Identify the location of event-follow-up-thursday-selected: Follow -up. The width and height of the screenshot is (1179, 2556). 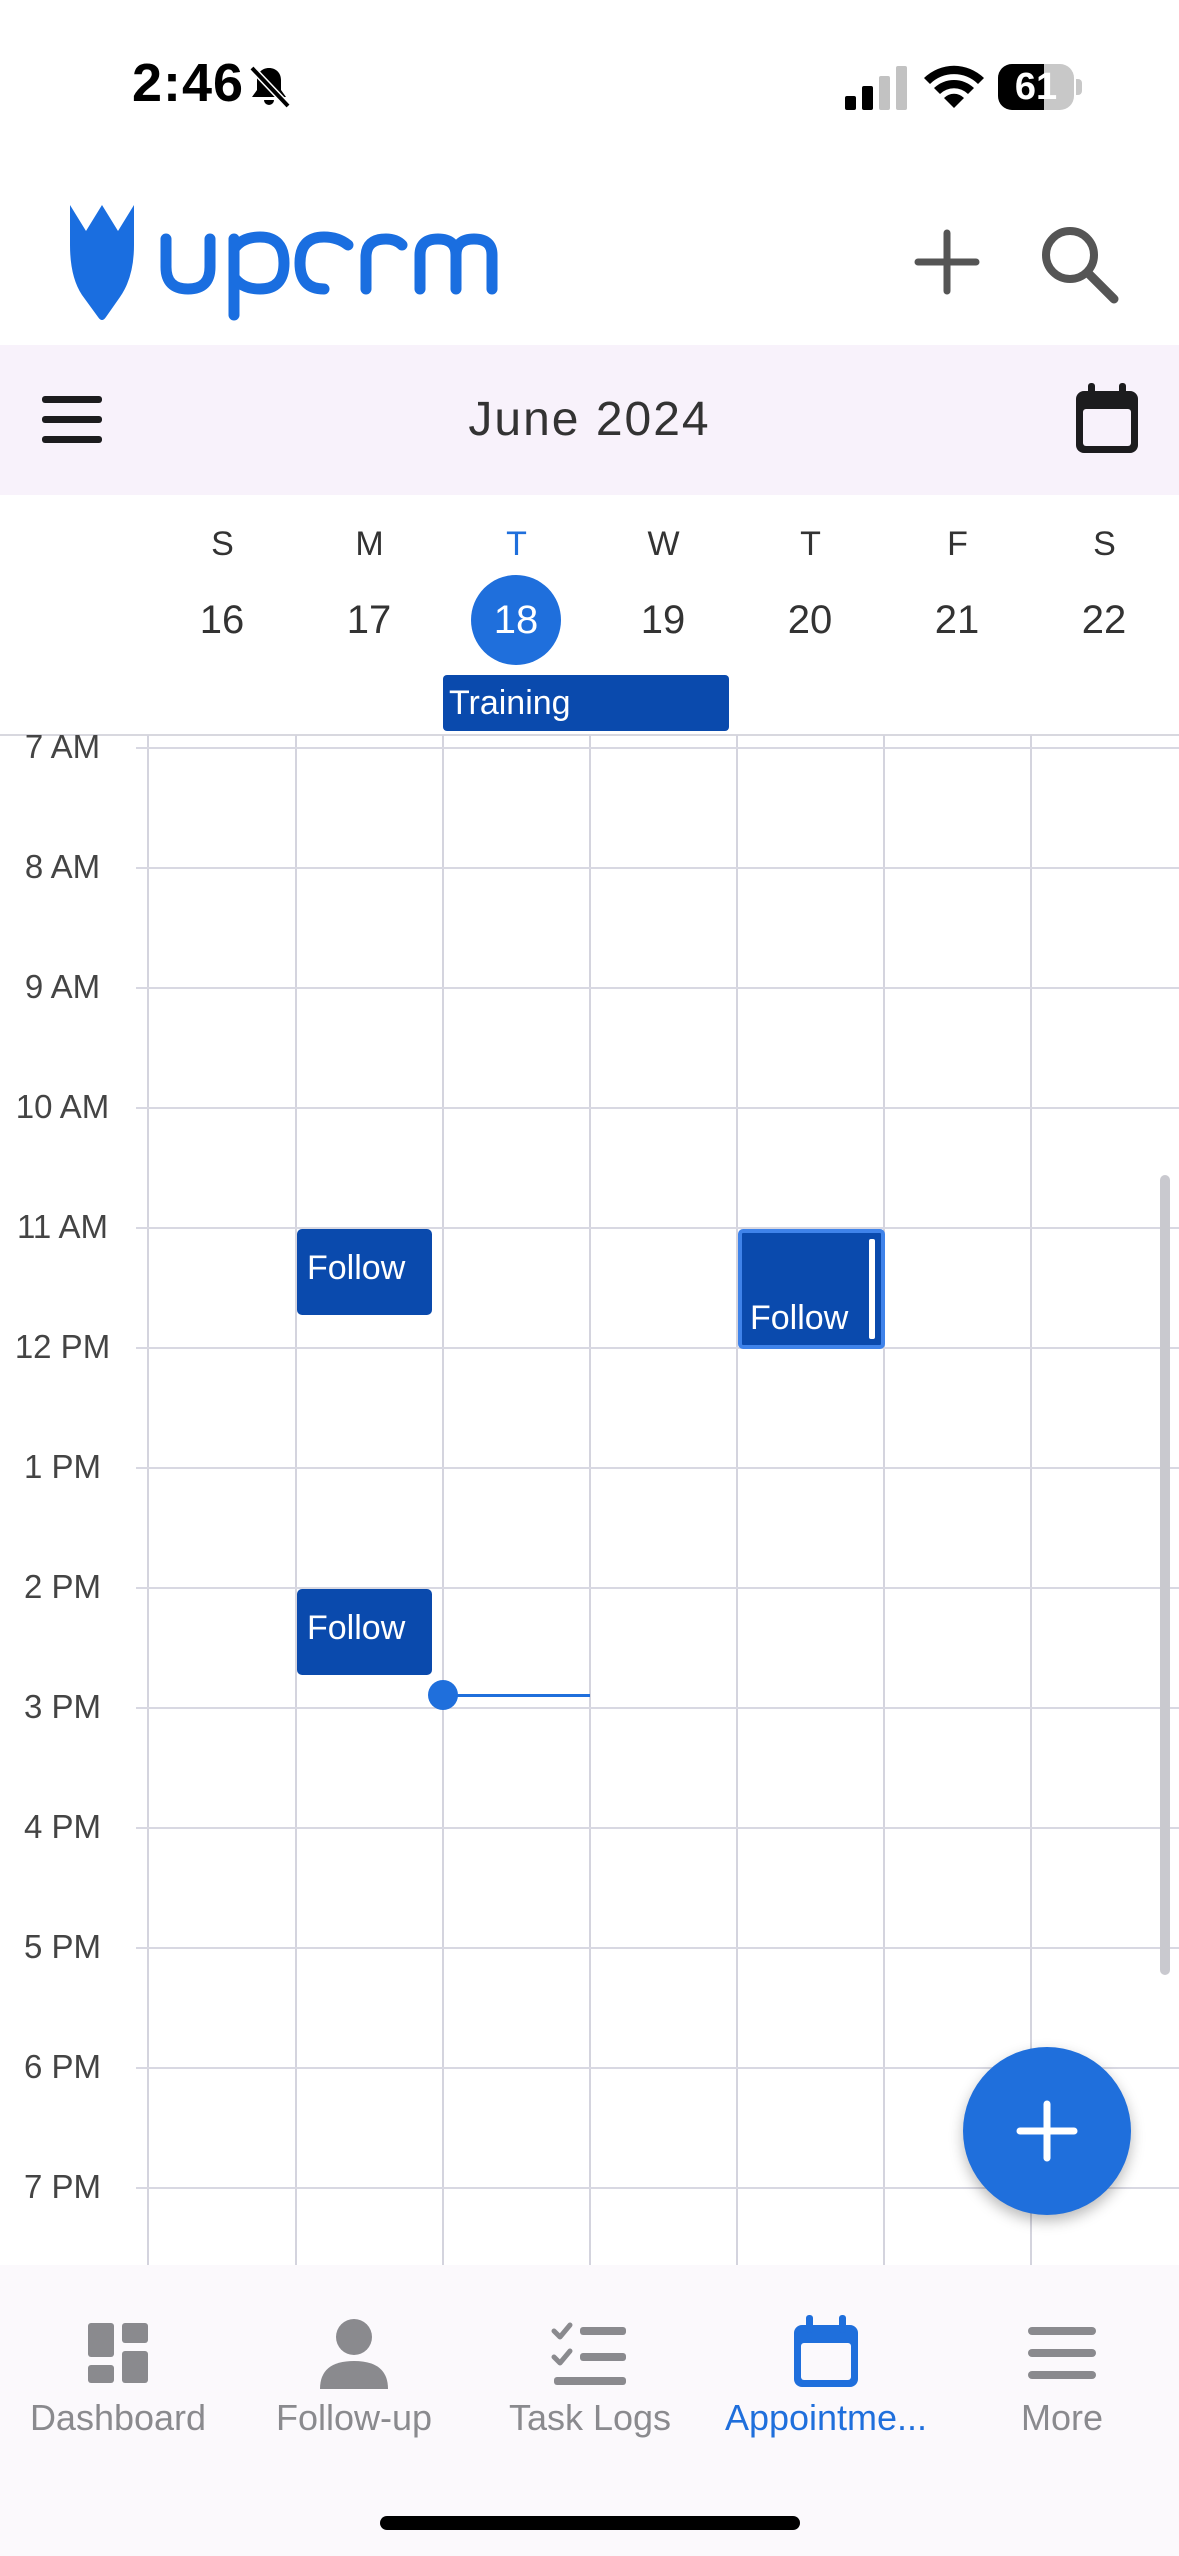
(811, 1308).